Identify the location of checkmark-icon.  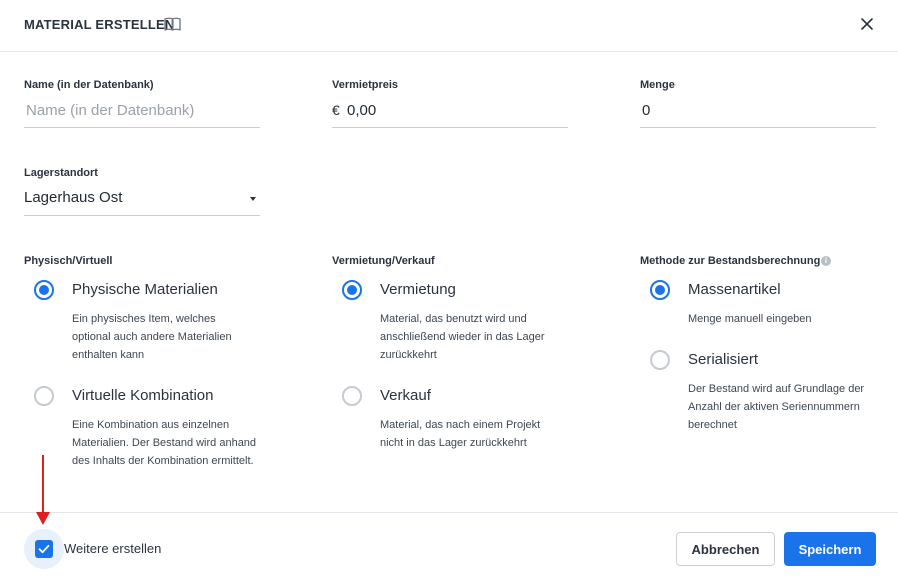
(44, 549).